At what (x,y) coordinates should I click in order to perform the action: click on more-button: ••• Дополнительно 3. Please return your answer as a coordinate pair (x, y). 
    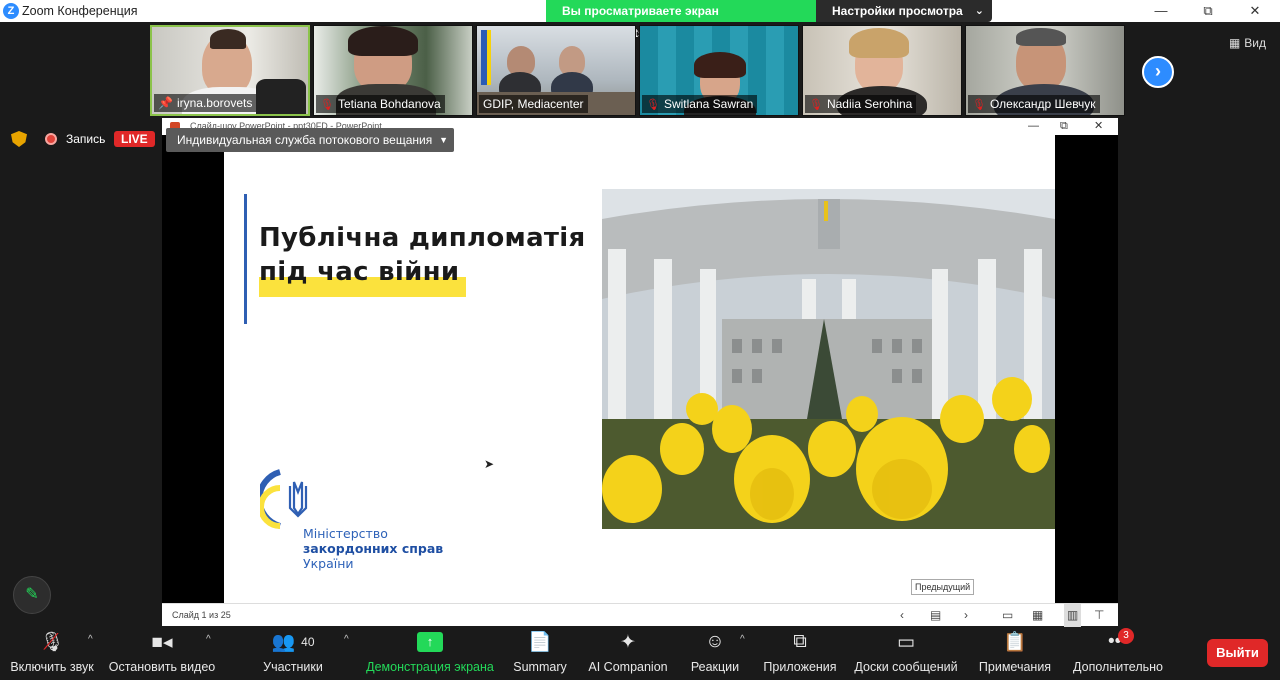
    Looking at the image, I should click on (1118, 654).